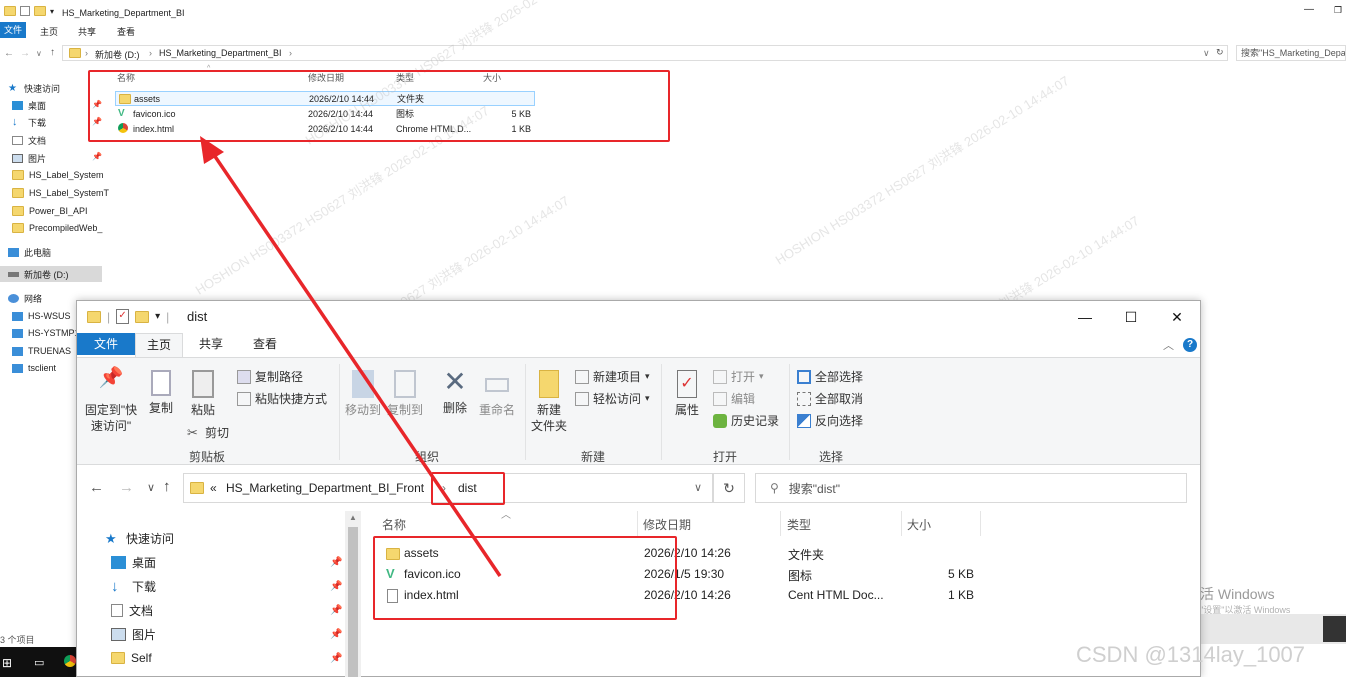 Image resolution: width=1346 pixels, height=677 pixels. I want to click on csdn-watermark: CSDN @1314lay_1007, so click(1191, 654).